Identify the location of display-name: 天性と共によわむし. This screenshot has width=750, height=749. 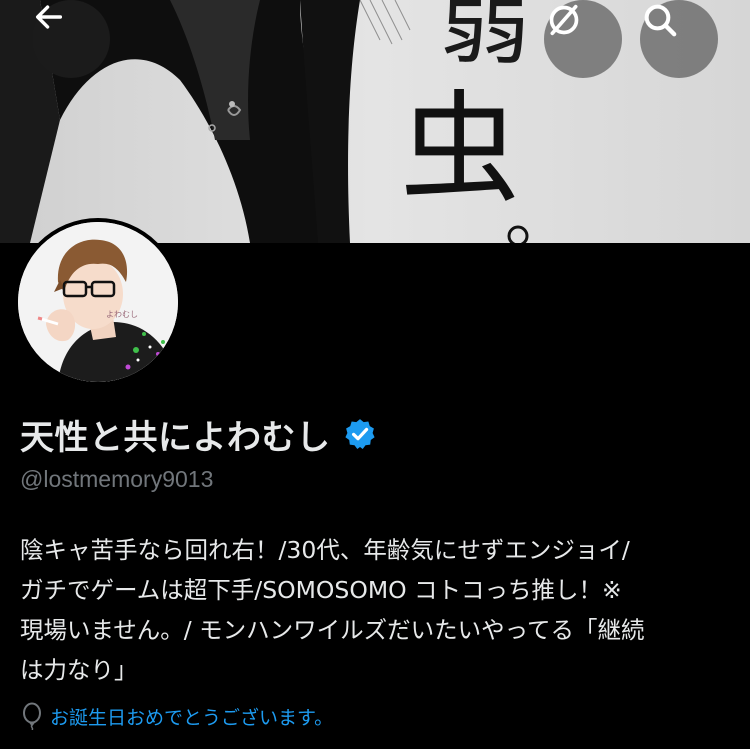
(175, 437).